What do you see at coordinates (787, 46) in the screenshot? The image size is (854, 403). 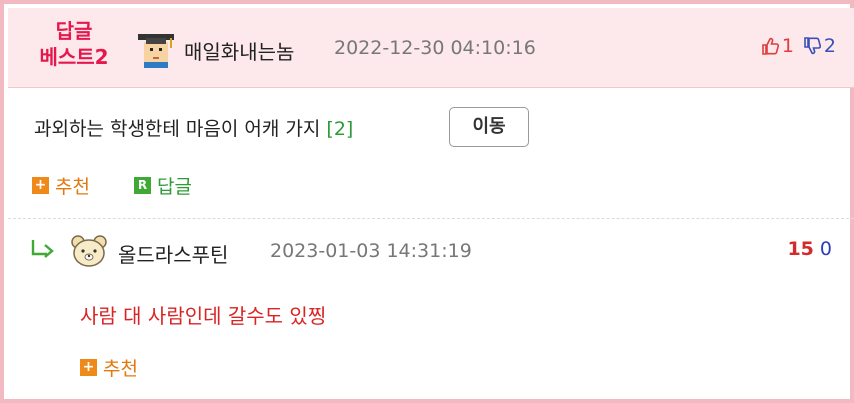 I see `upvote-count: 1` at bounding box center [787, 46].